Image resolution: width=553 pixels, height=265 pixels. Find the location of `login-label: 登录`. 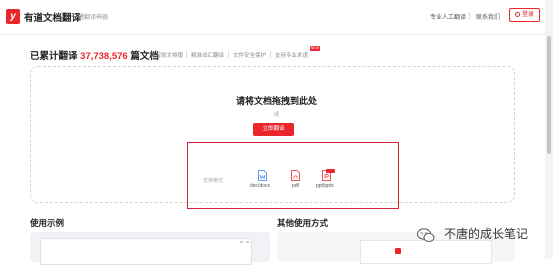

login-label: 登录 is located at coordinates (527, 15).